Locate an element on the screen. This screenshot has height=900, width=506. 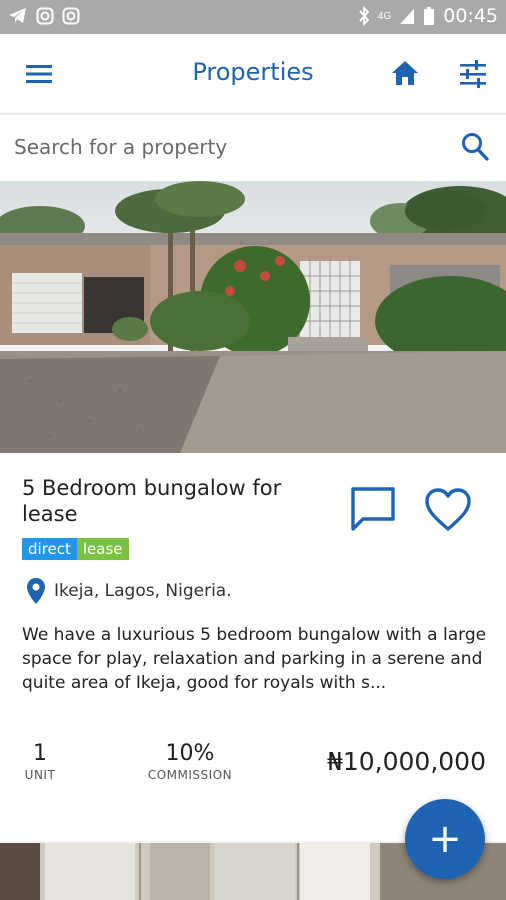
page-title: Properties is located at coordinates (253, 72).